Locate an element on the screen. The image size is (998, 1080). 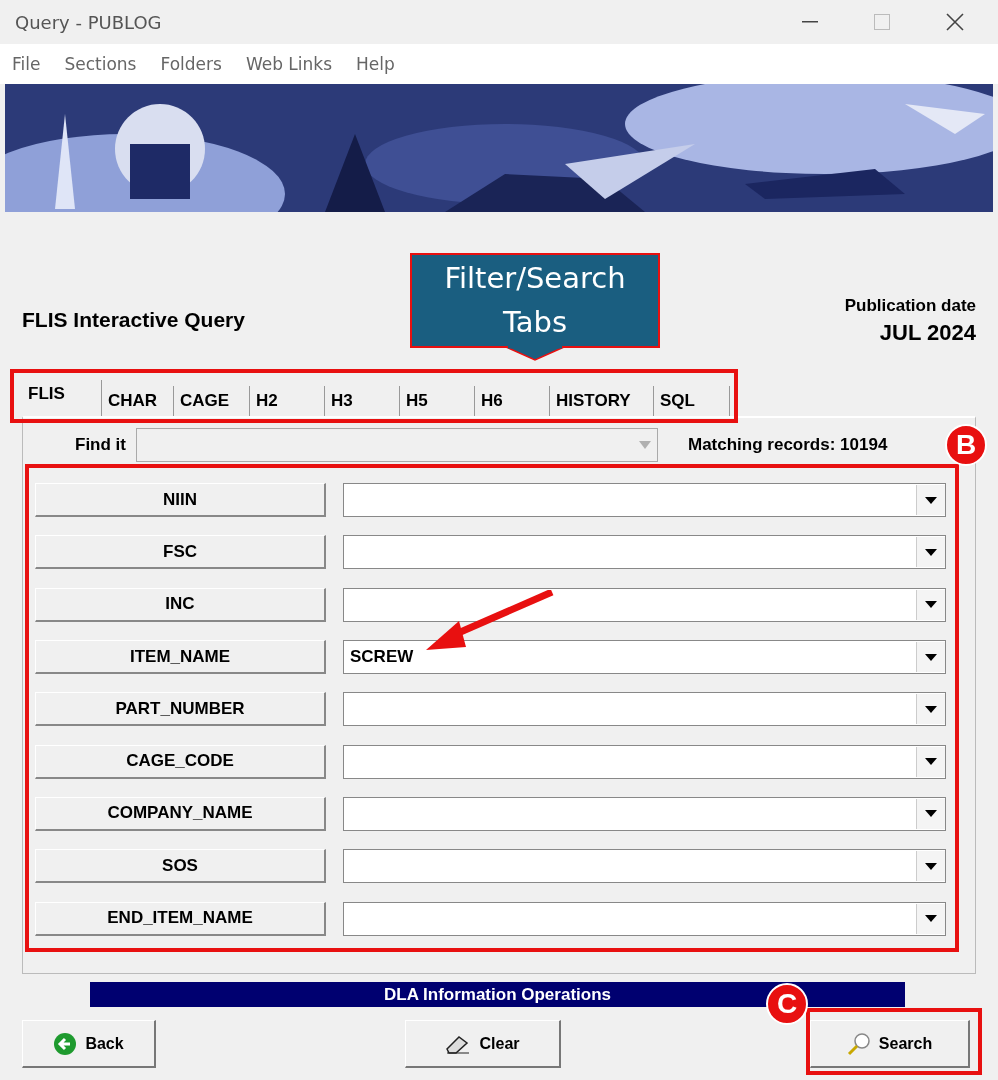
window-title: Query - PUBLOG is located at coordinates (88, 22).